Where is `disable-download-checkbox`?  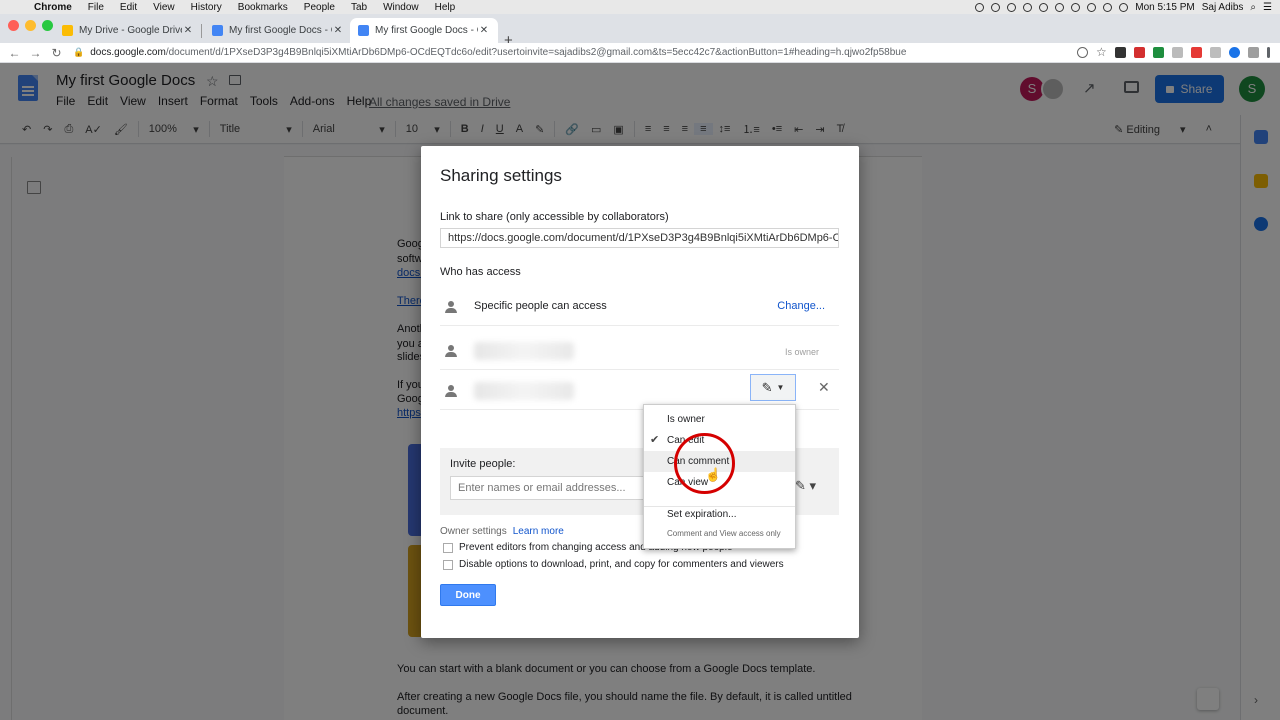 disable-download-checkbox is located at coordinates (448, 564).